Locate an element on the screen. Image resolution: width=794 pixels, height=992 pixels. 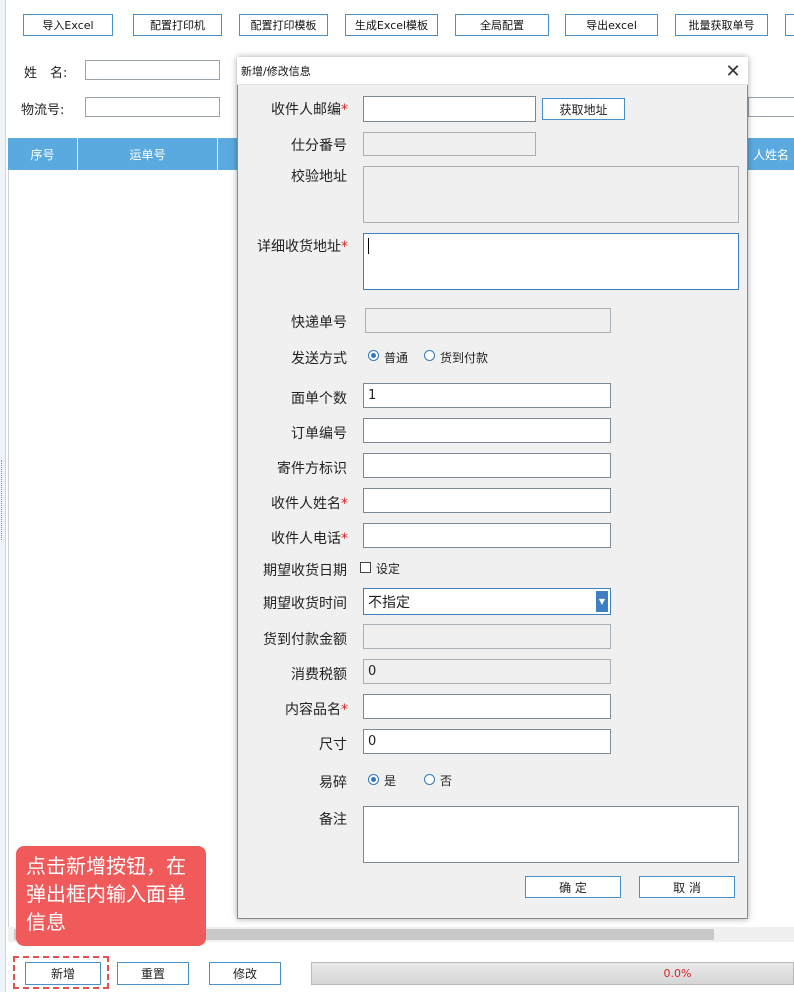
send-normal-radio is located at coordinates (373, 355).